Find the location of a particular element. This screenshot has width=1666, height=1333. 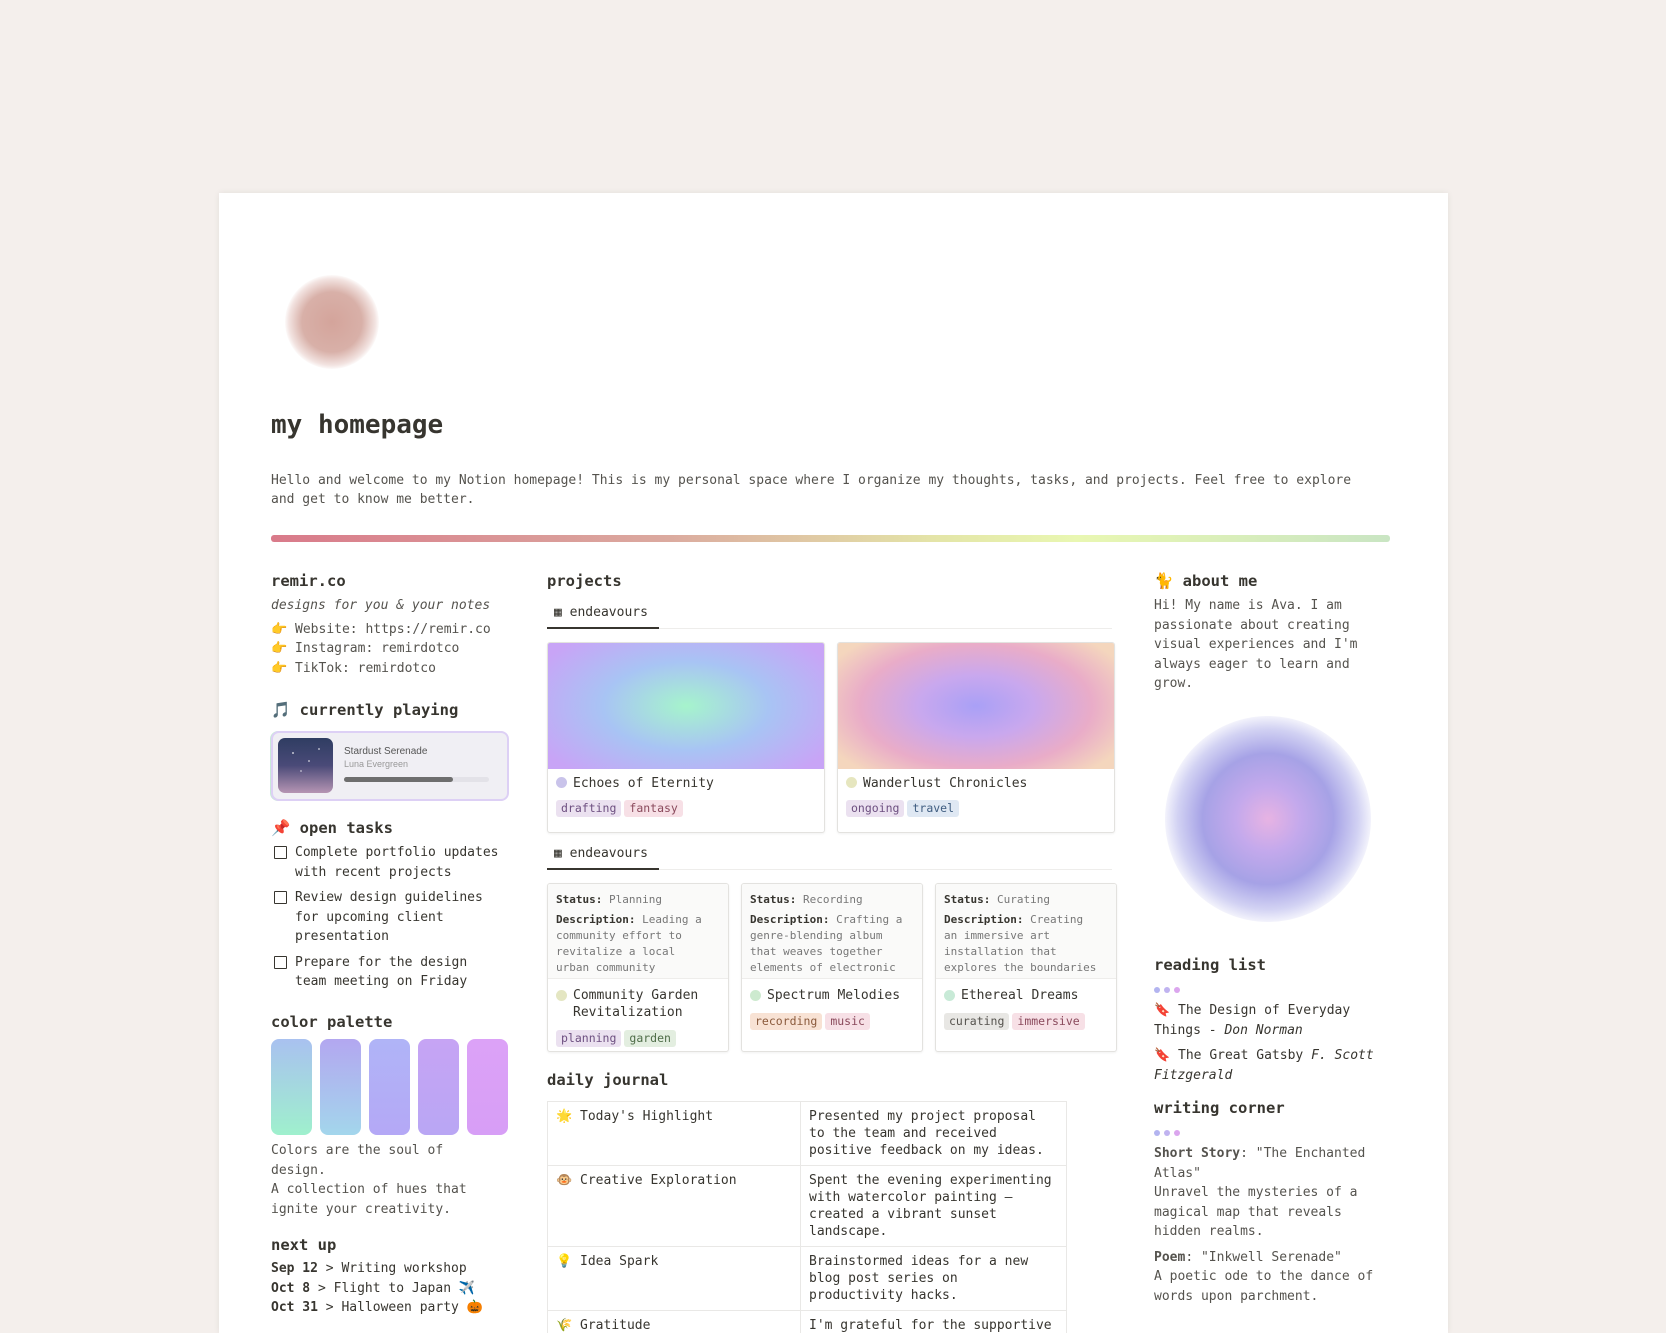

description-text: explores the boundaries is located at coordinates (1020, 967).